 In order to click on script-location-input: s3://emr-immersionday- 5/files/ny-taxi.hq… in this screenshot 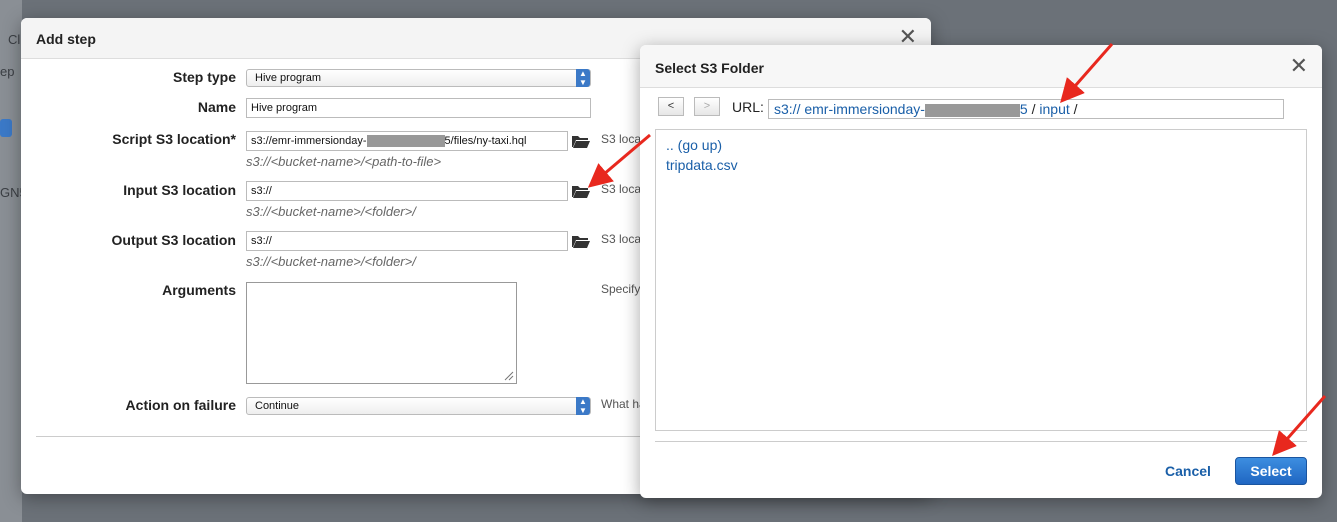, I will do `click(407, 141)`.